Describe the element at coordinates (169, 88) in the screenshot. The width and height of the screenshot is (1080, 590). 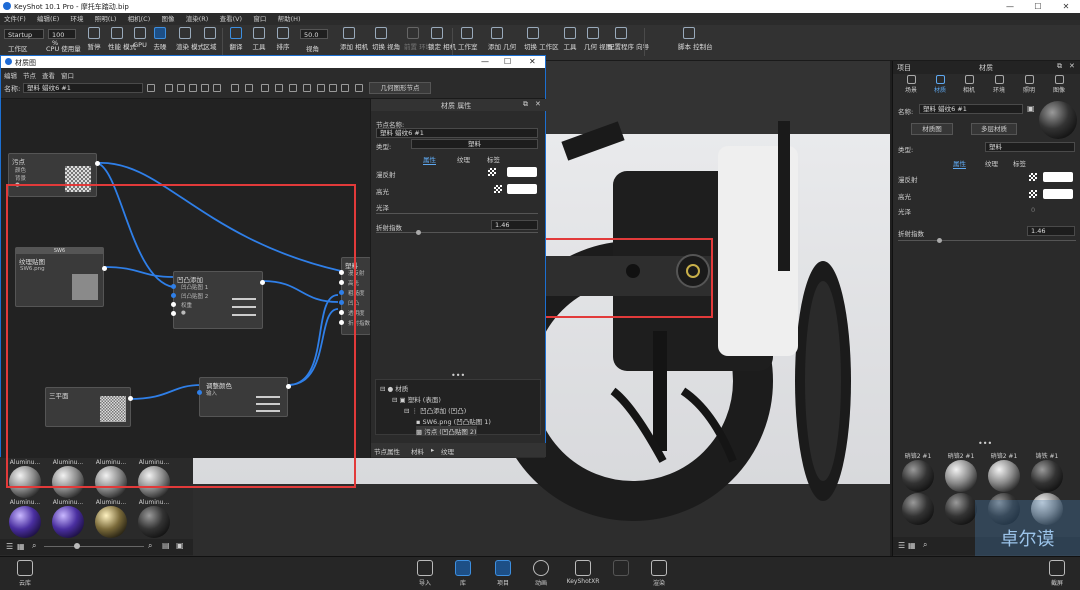
I see `fit-view-icon` at that location.